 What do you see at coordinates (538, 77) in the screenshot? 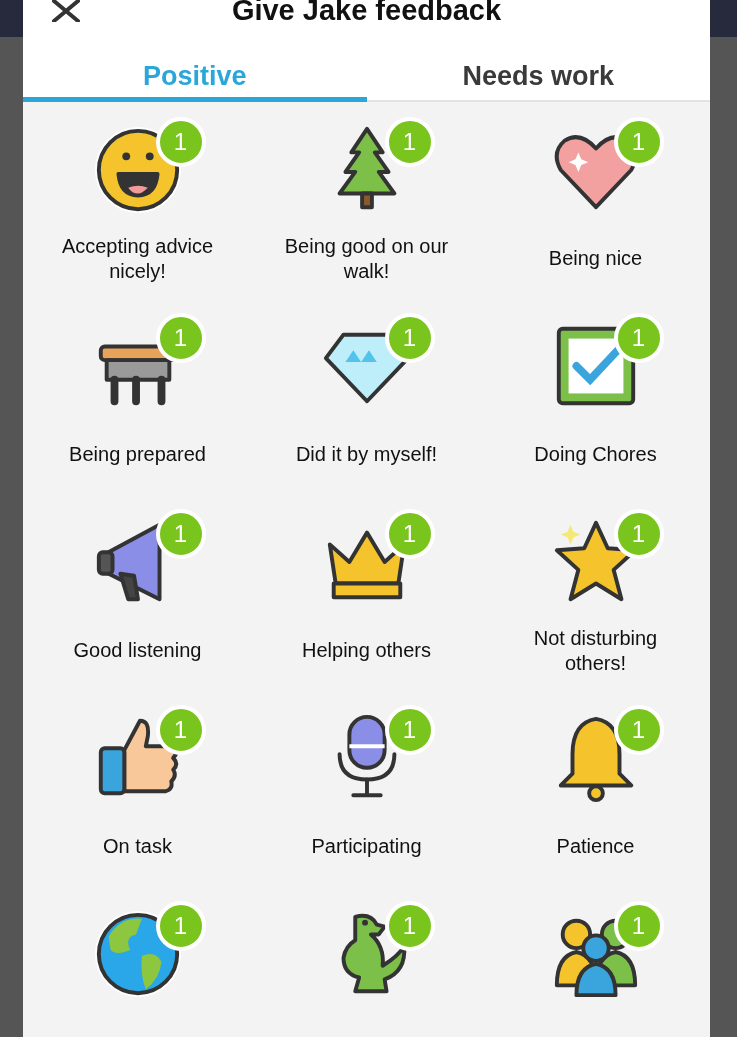
I see `tab: Needs work` at bounding box center [538, 77].